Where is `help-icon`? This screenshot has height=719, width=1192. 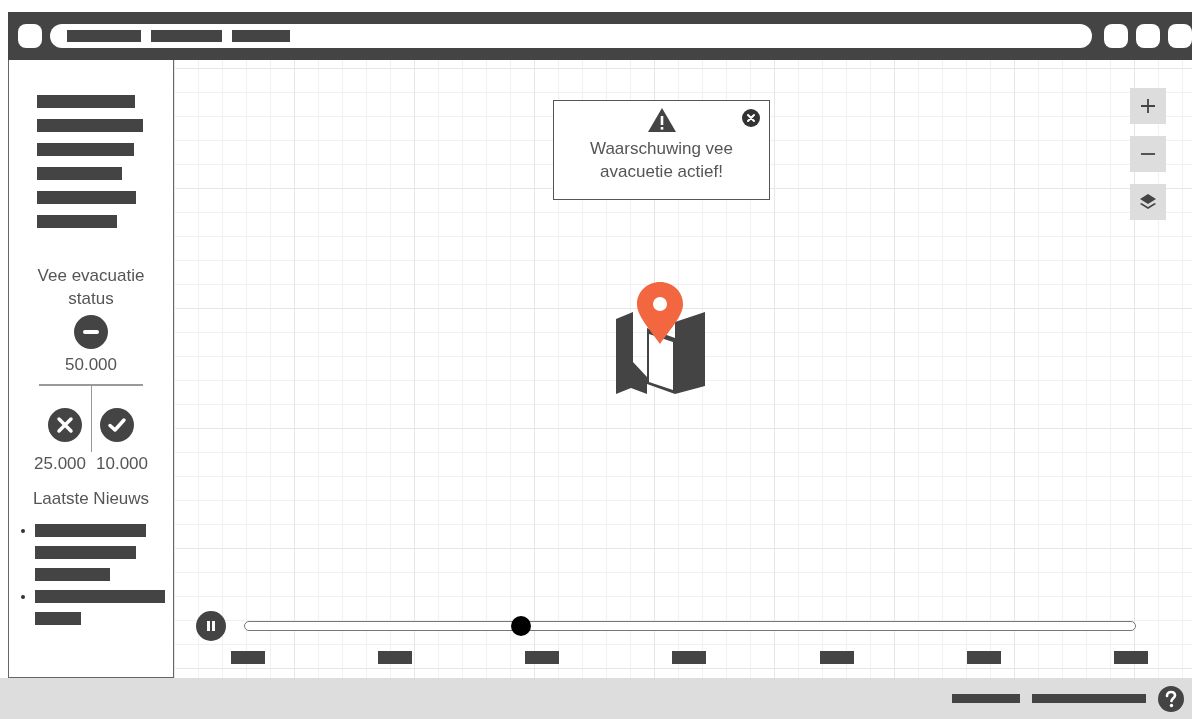
help-icon is located at coordinates (1171, 698).